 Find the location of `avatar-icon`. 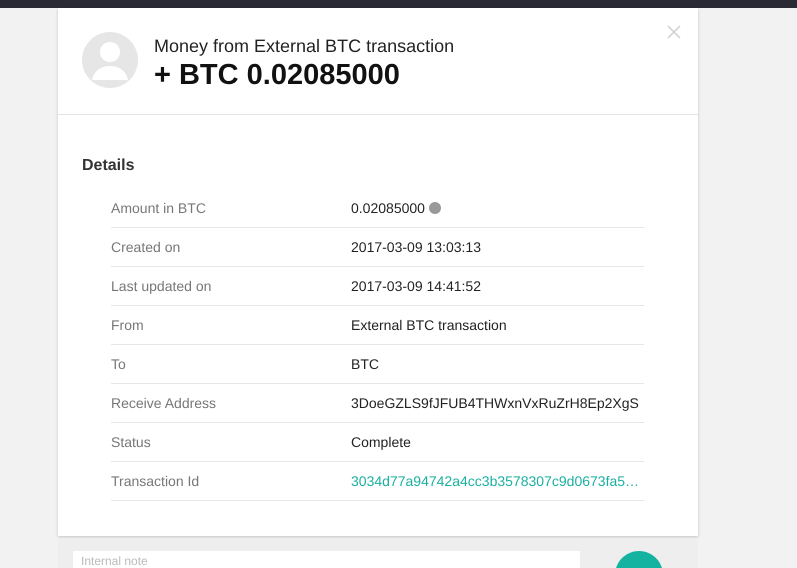

avatar-icon is located at coordinates (110, 60).